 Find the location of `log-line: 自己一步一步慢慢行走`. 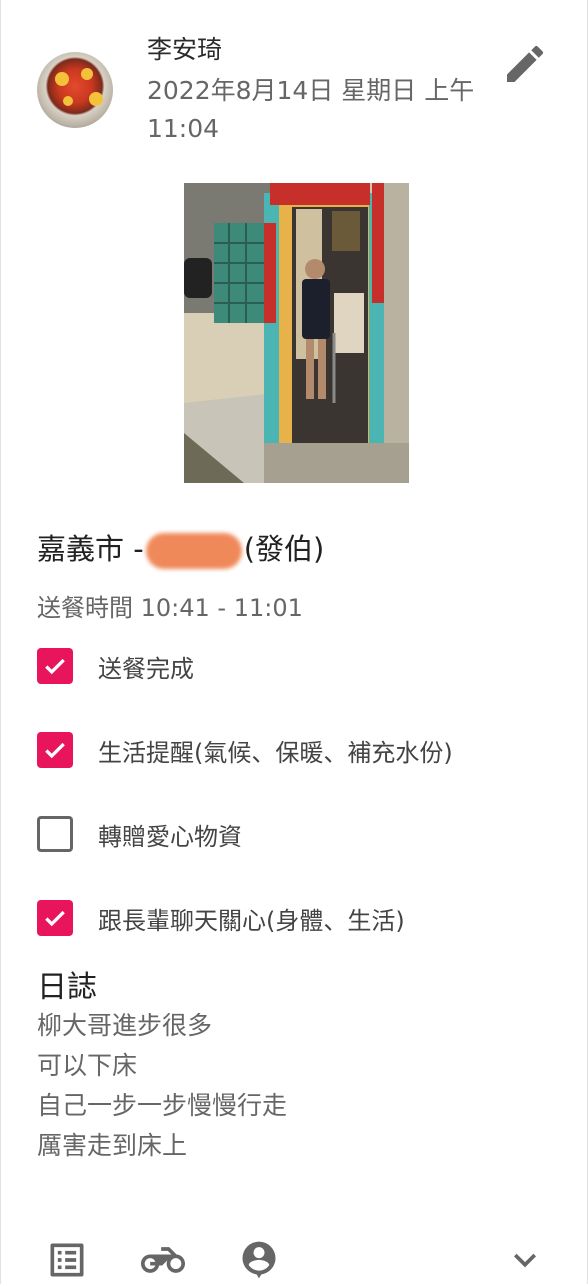

log-line: 自己一步一步慢慢行走 is located at coordinates (162, 1105).